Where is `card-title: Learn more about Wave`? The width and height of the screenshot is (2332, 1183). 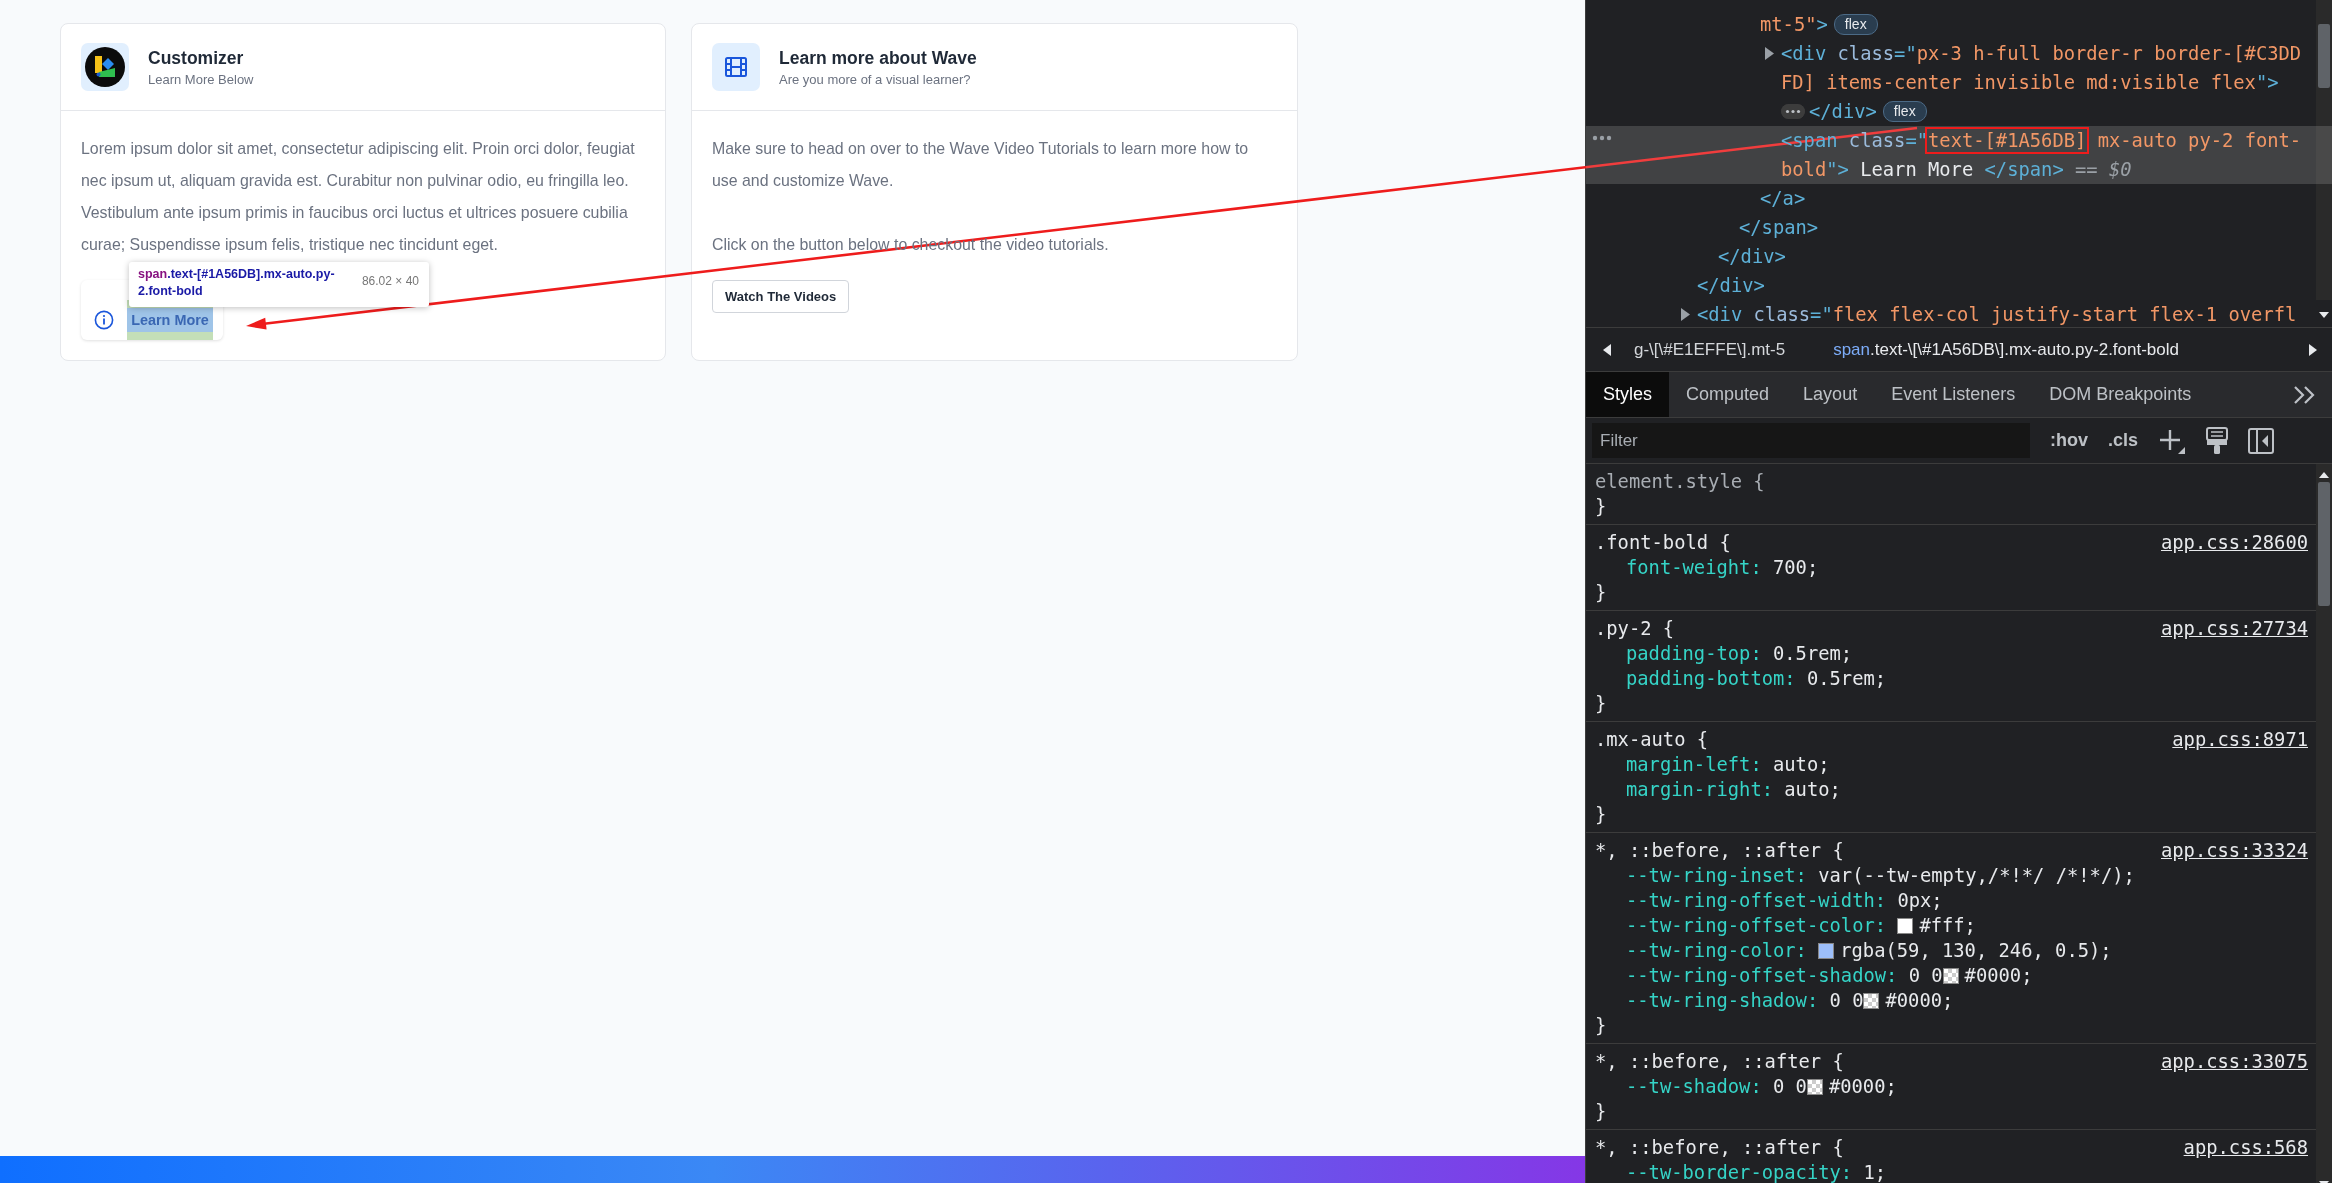
card-title: Learn more about Wave is located at coordinates (878, 58).